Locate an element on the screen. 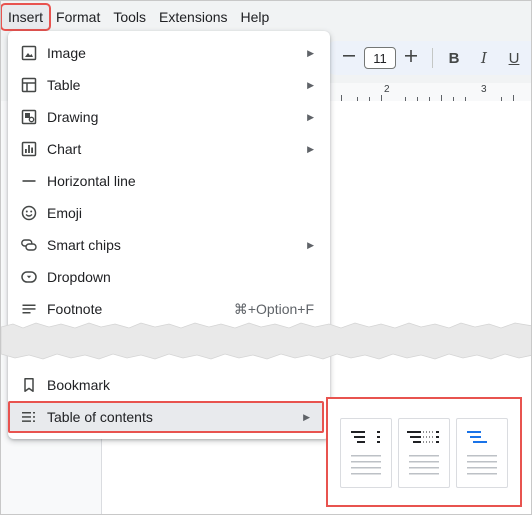  bookmark-icon is located at coordinates (29, 385).